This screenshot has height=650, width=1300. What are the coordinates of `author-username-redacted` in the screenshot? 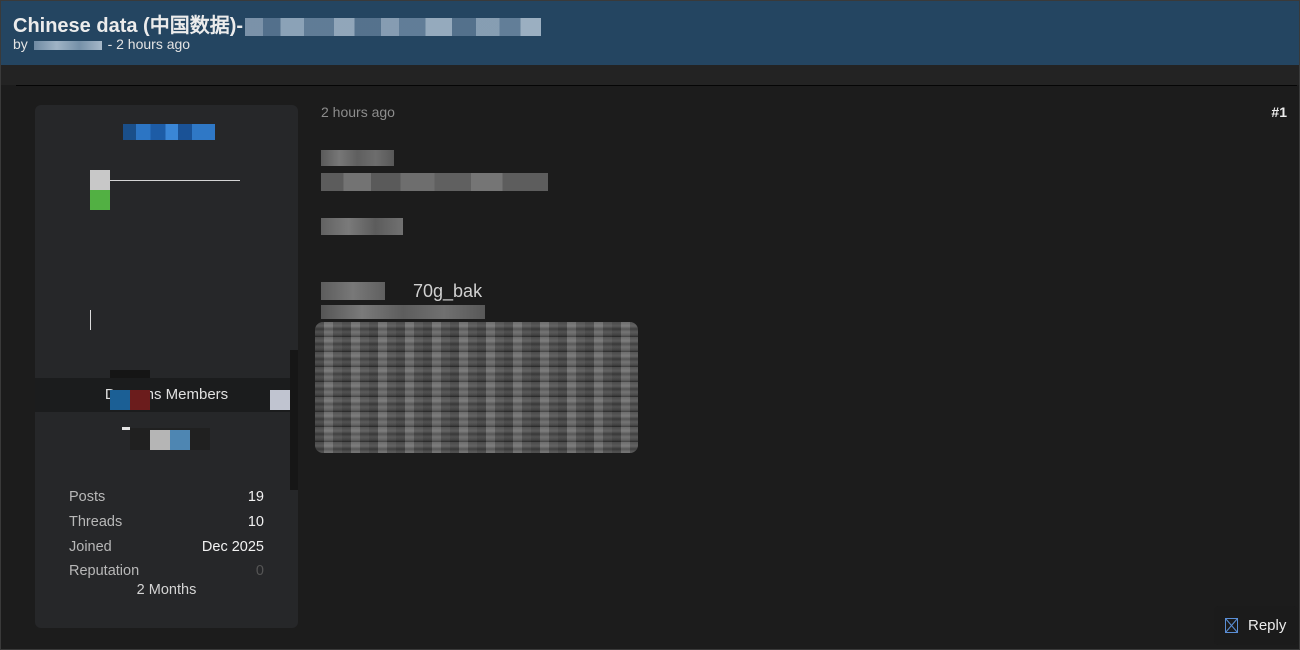 It's located at (169, 132).